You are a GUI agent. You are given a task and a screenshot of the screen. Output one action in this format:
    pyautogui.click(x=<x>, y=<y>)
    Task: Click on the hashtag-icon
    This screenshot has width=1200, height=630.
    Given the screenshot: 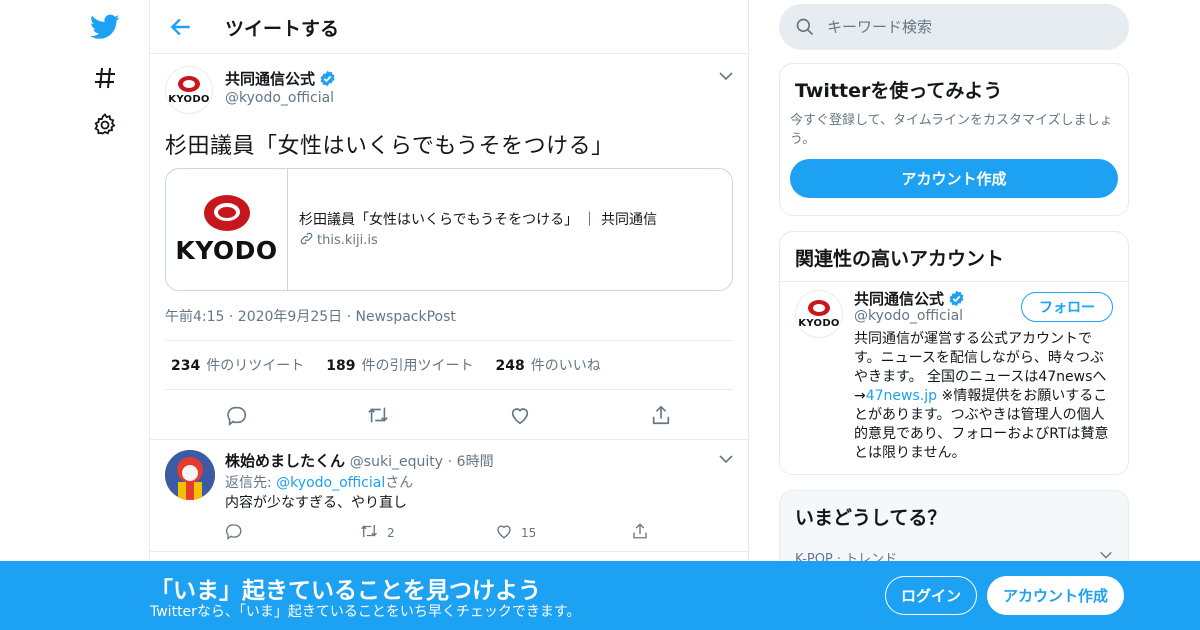 What is the action you would take?
    pyautogui.click(x=105, y=78)
    